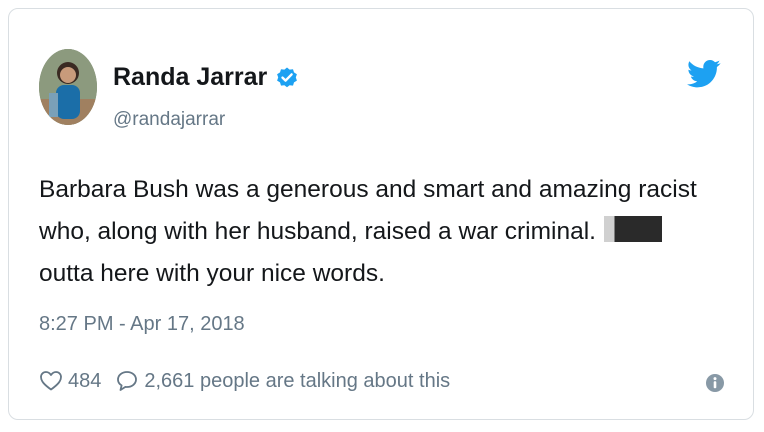  Describe the element at coordinates (297, 380) in the screenshot. I see `talking-count: 2,661 people are talking about this` at that location.